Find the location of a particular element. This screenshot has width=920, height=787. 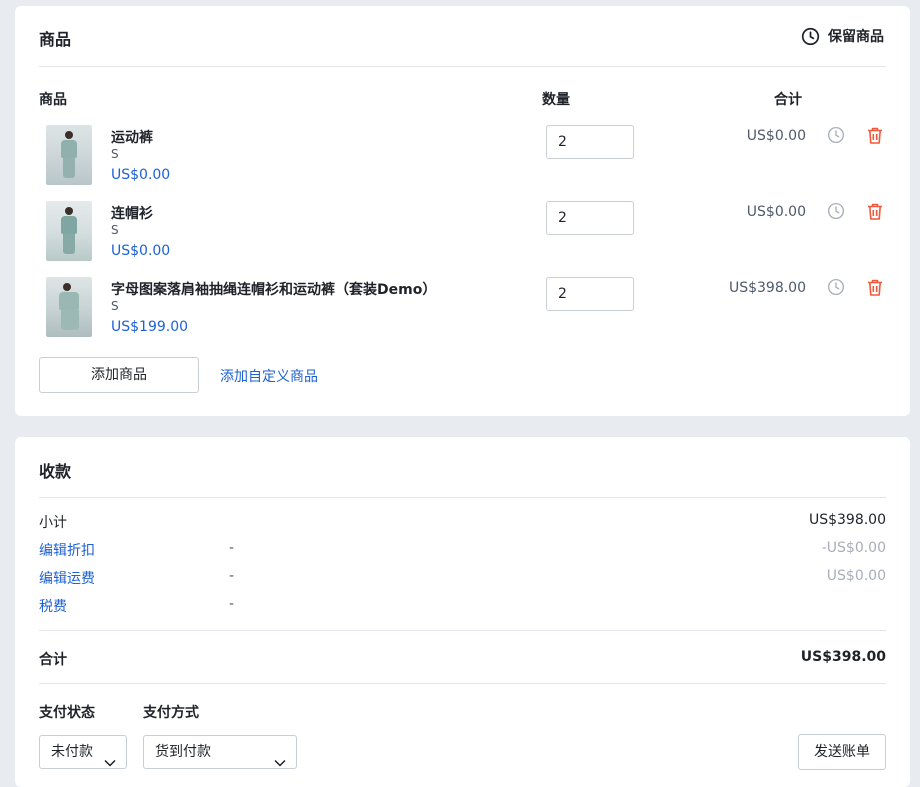

total-label: 合计 is located at coordinates (53, 660).